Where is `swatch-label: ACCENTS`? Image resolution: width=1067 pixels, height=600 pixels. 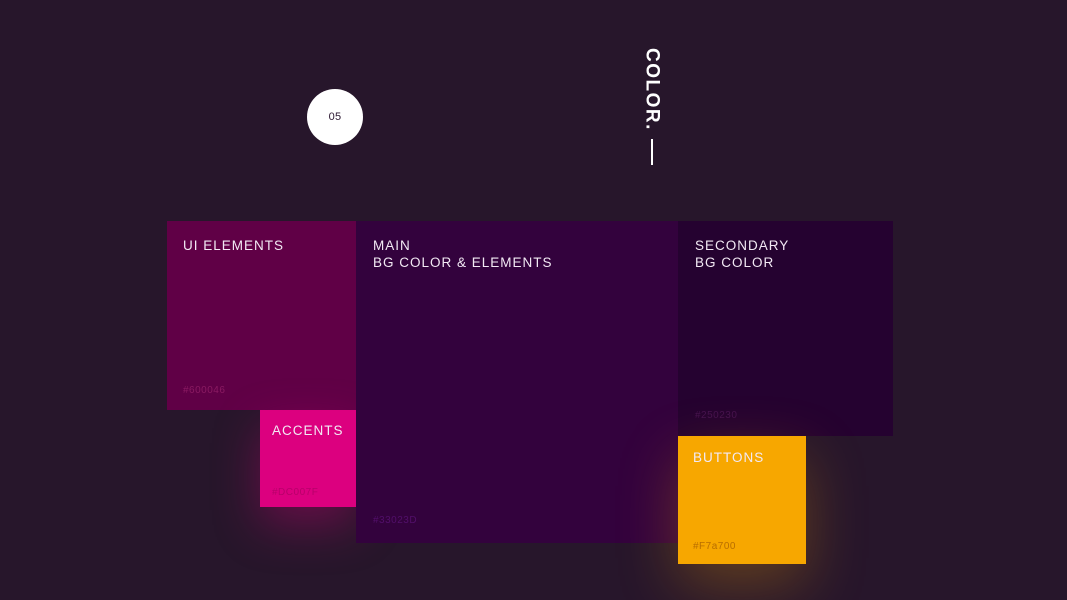
swatch-label: ACCENTS is located at coordinates (308, 430).